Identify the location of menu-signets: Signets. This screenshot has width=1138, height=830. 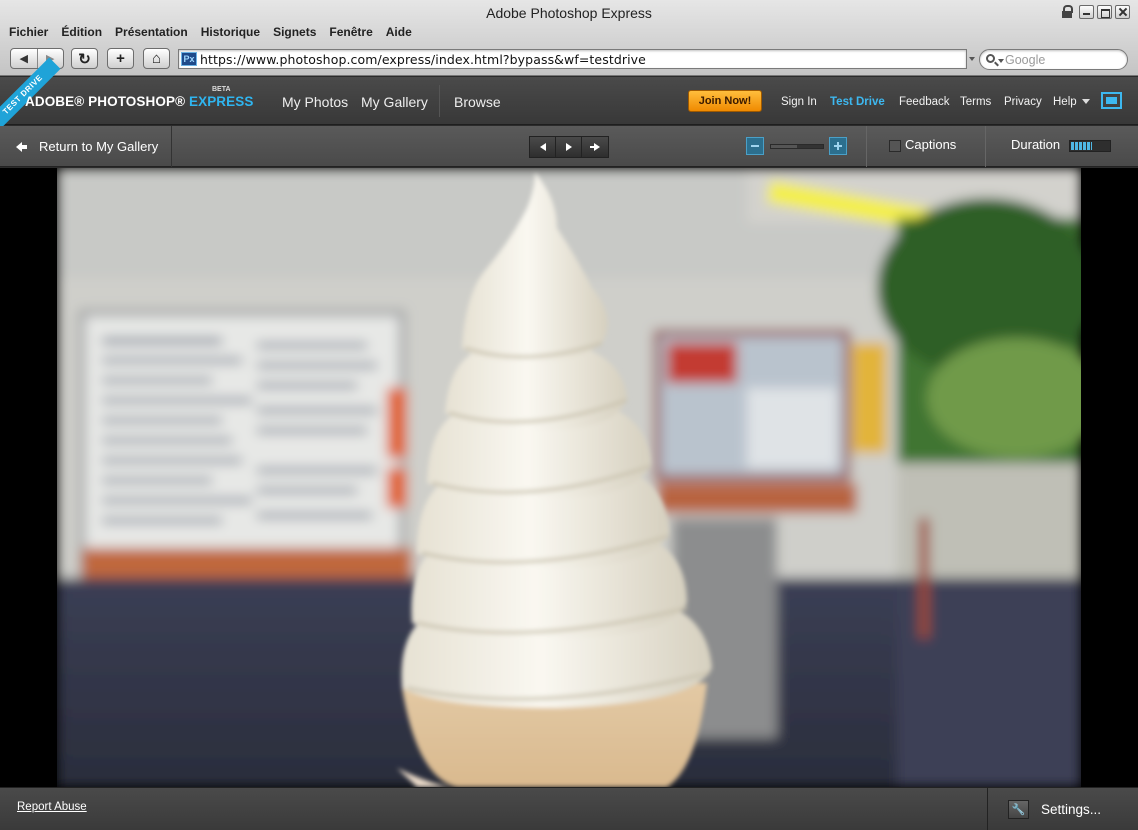
(294, 33).